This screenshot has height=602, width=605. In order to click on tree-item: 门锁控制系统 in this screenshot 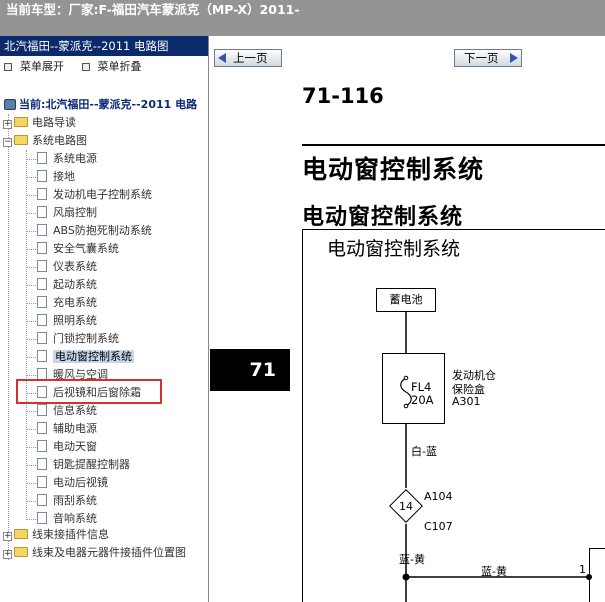, I will do `click(78, 339)`.